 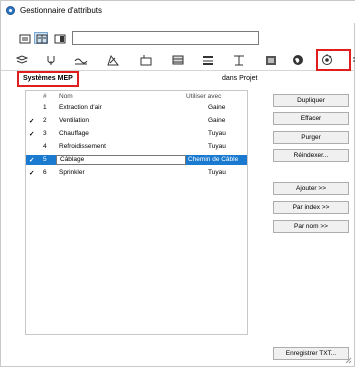 I want to click on section-title: Systèmes MEP, so click(x=48, y=78).